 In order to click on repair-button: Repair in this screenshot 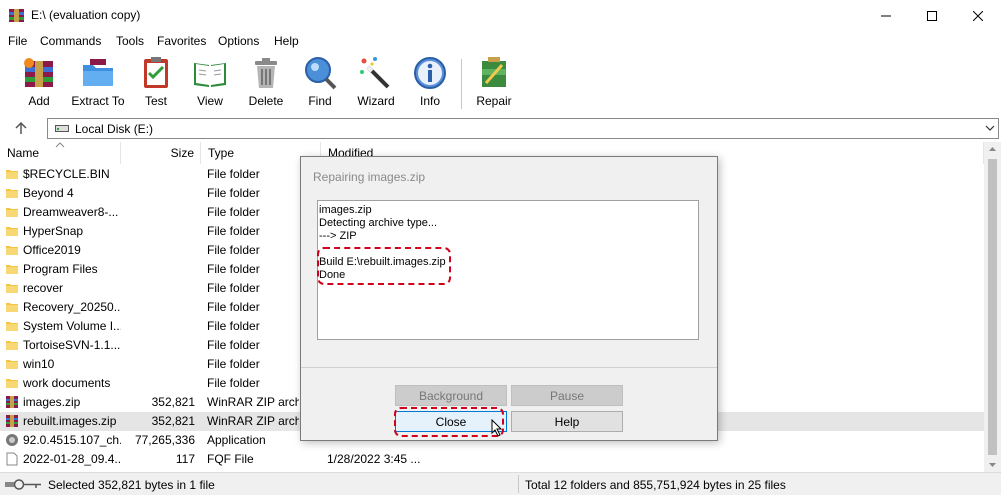, I will do `click(494, 84)`.